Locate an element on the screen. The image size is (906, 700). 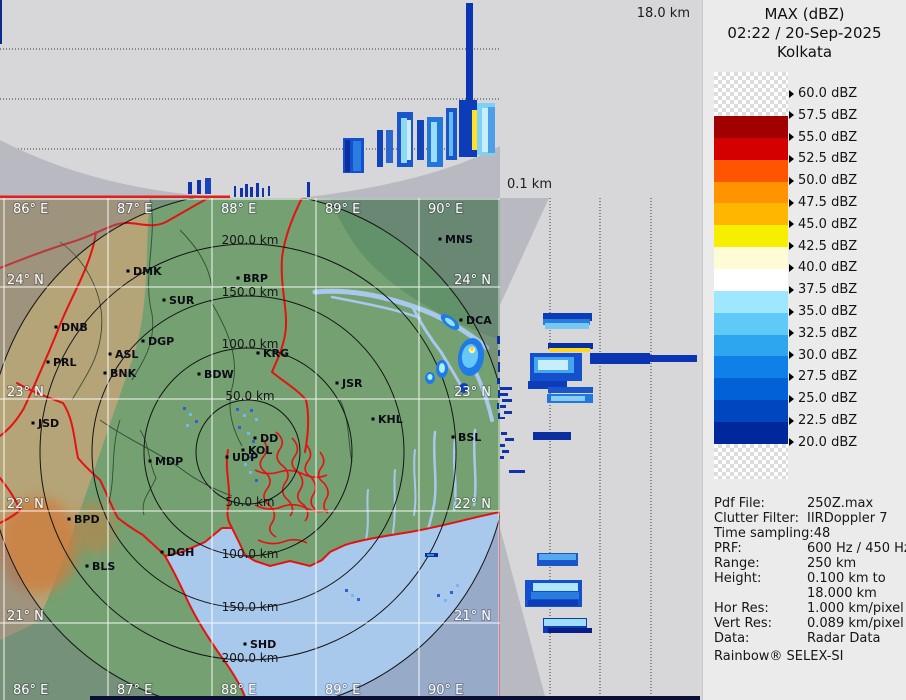
svg-text: 21° N is located at coordinates (472, 616).